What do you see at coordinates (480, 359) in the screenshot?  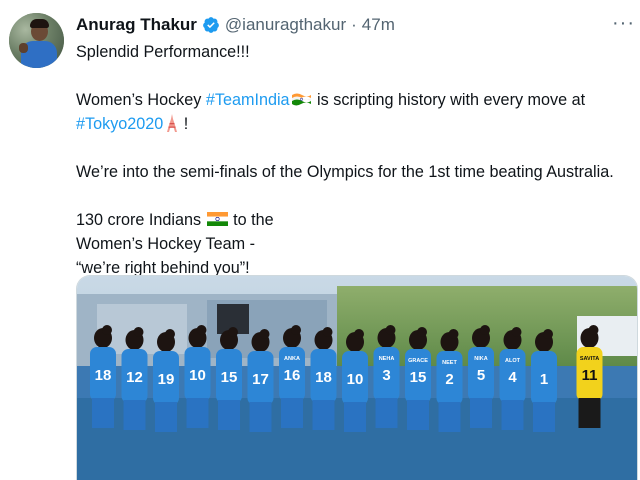 I see `jersey-name: NIKA` at bounding box center [480, 359].